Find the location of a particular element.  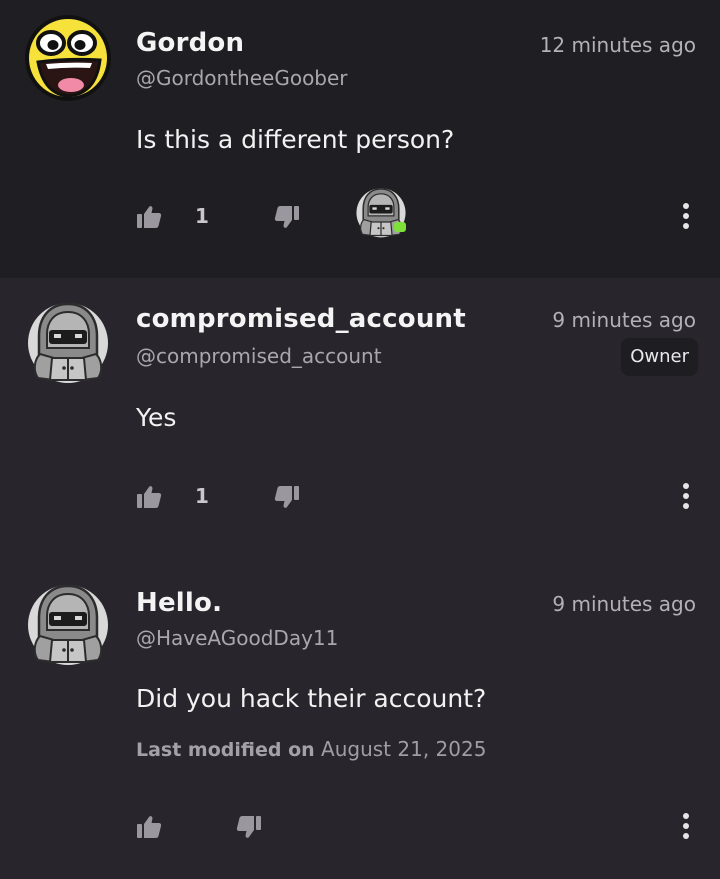

owner-badge: Owner is located at coordinates (659, 357).